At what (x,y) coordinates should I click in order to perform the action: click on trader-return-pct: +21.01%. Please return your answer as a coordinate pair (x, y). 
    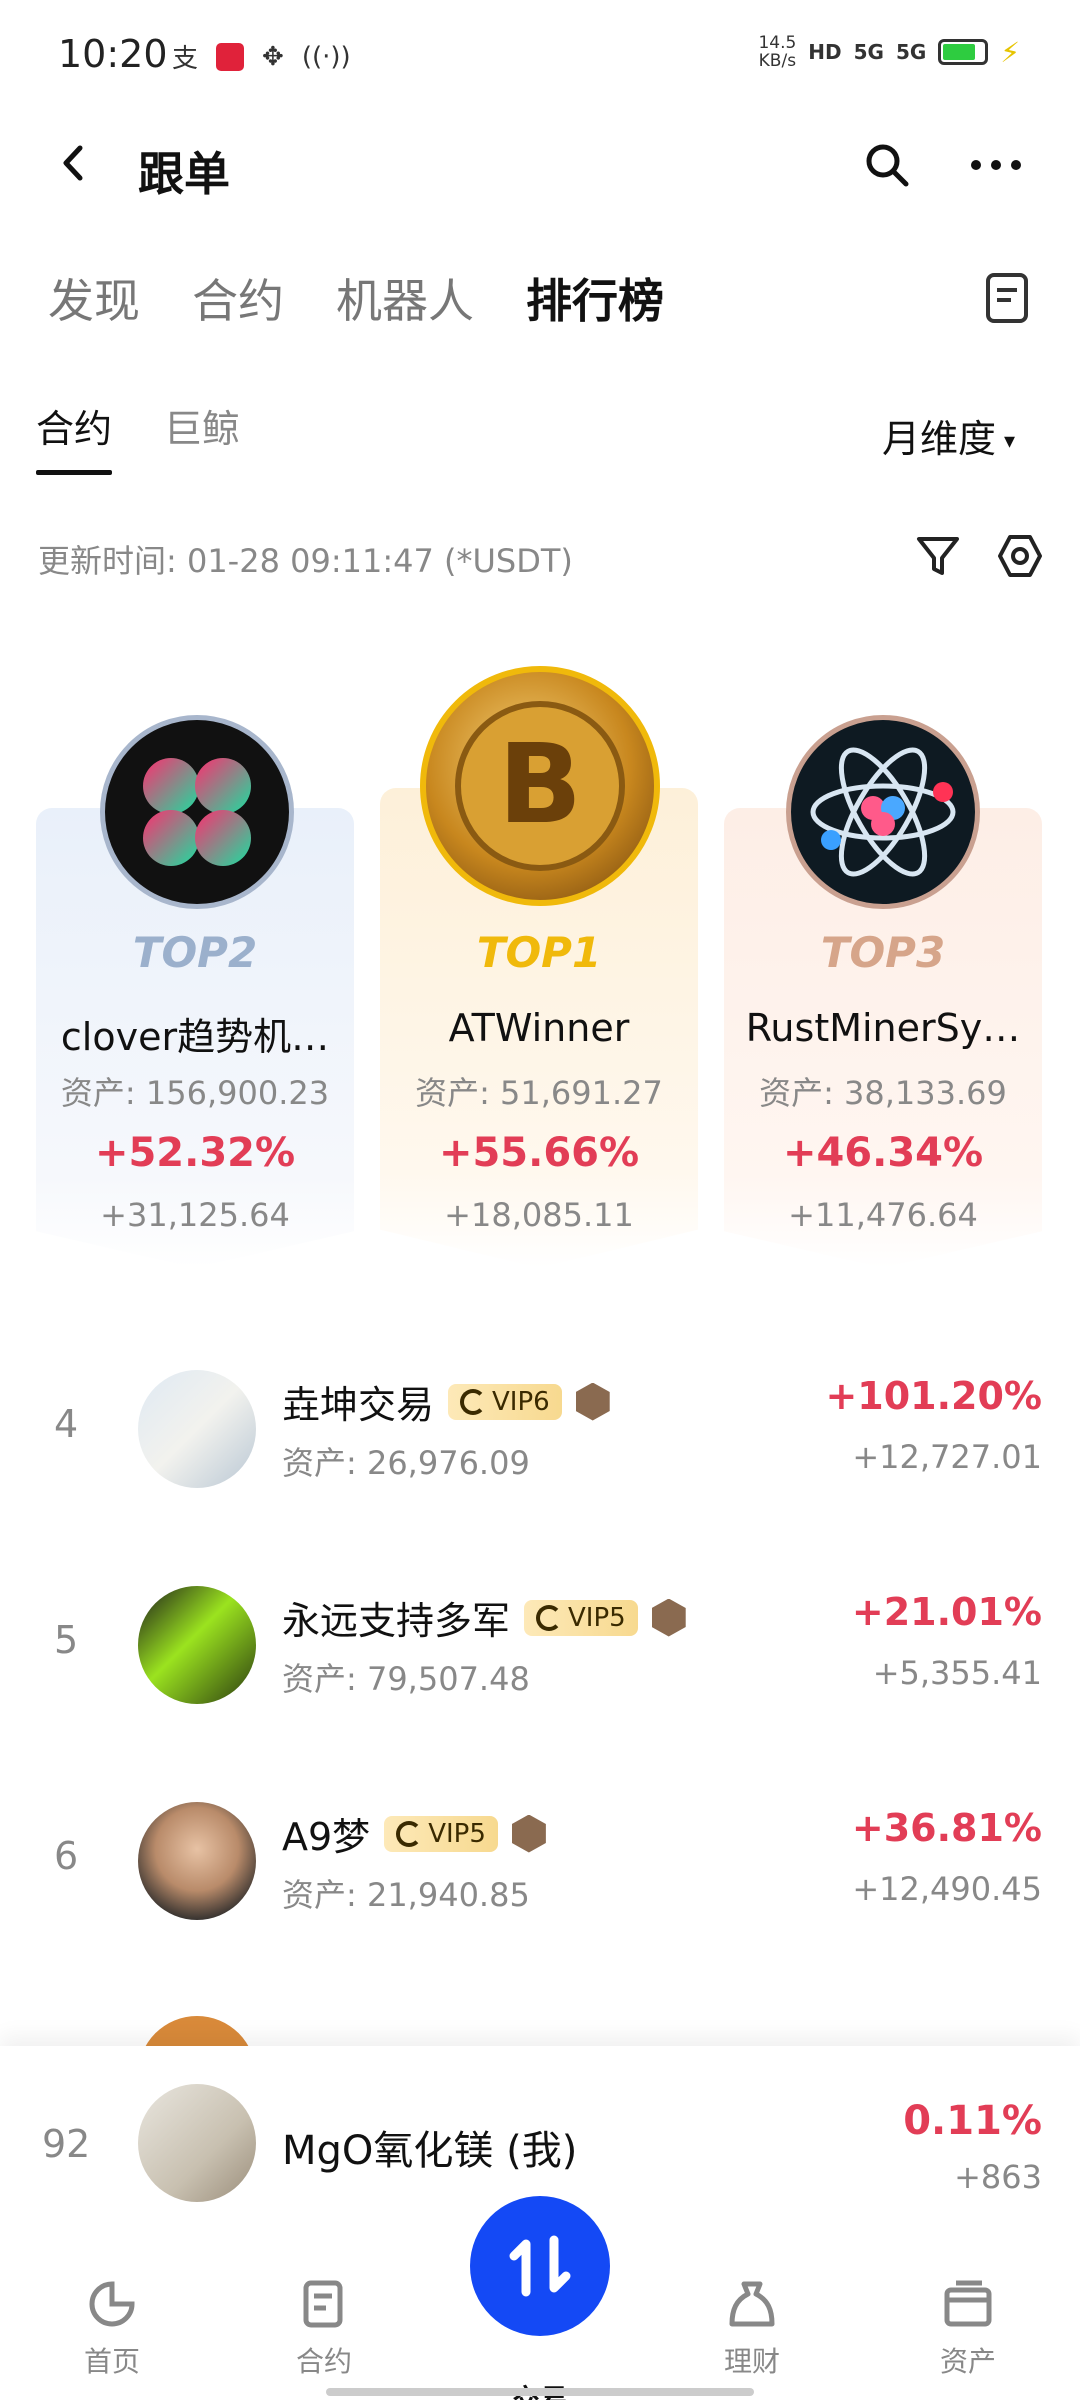
    Looking at the image, I should click on (946, 1612).